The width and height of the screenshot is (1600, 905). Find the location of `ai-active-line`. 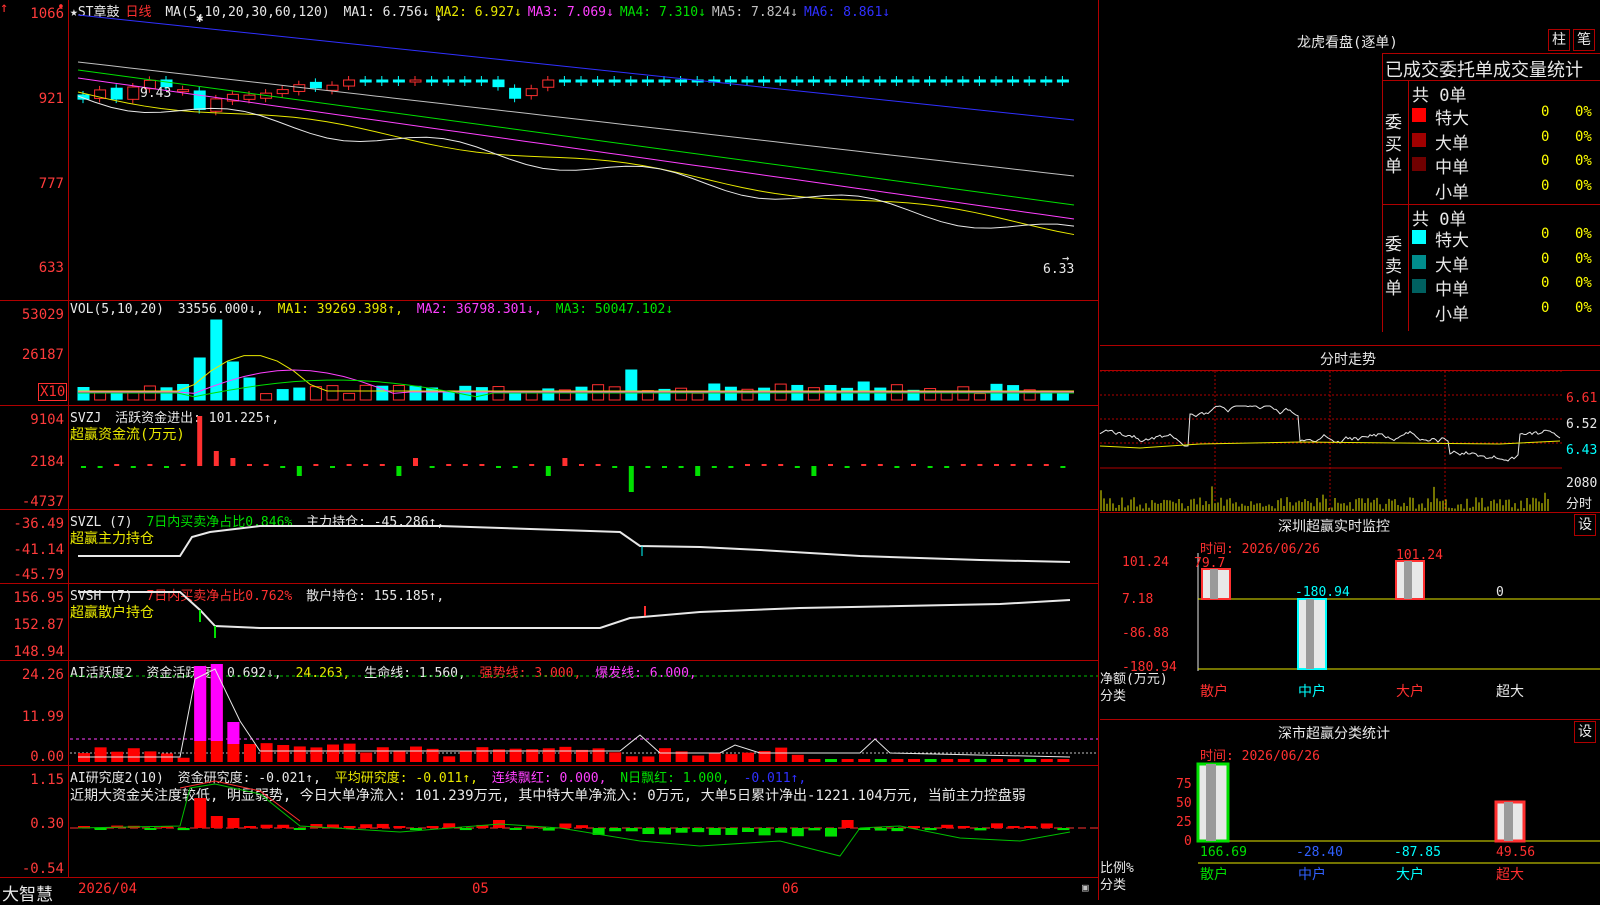

ai-active-line is located at coordinates (574, 713).